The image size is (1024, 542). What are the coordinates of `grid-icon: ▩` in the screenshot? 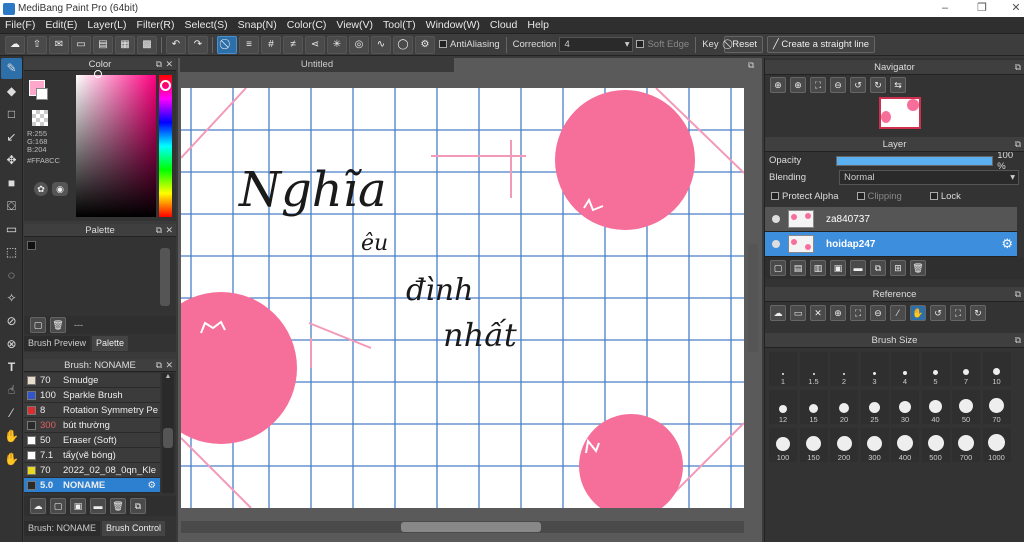 It's located at (147, 44).